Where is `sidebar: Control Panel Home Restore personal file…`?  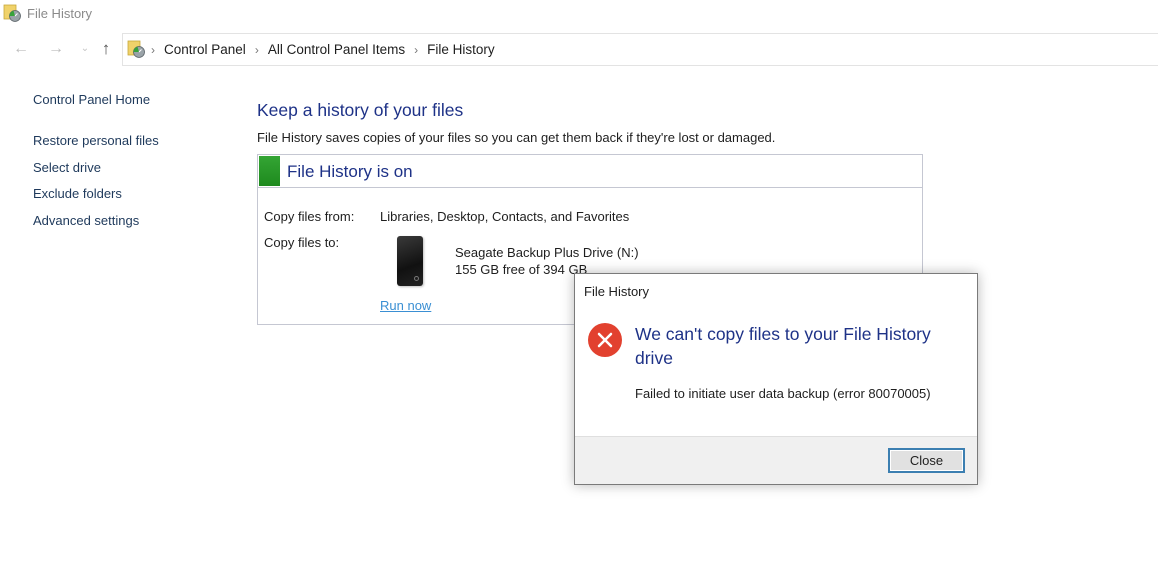 sidebar: Control Panel Home Restore personal file… is located at coordinates (96, 165).